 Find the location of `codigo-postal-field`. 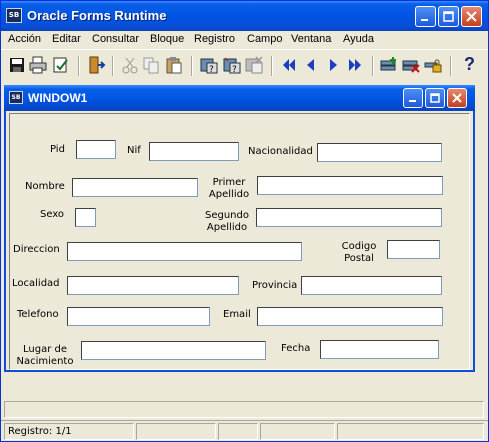

codigo-postal-field is located at coordinates (413, 249).